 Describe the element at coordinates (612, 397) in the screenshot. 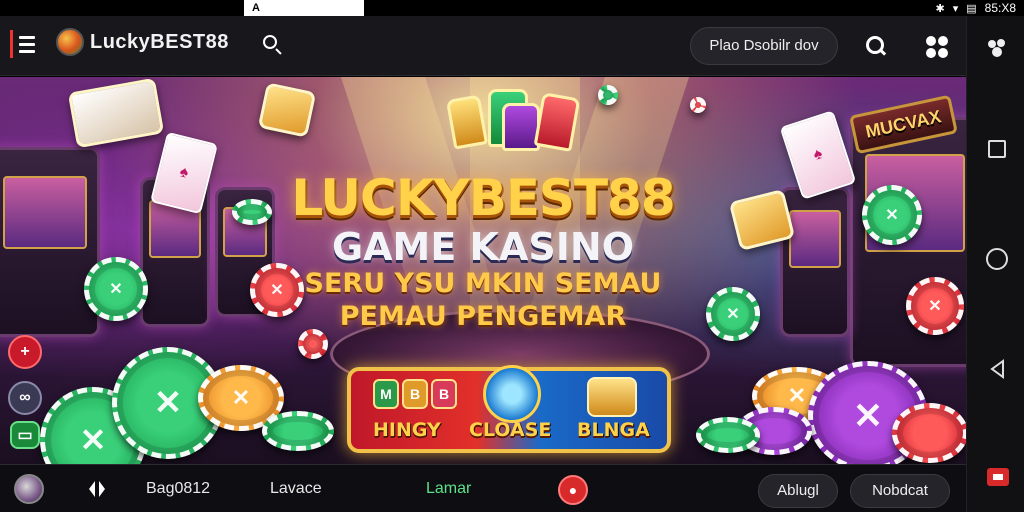

I see `treasure-icon` at that location.